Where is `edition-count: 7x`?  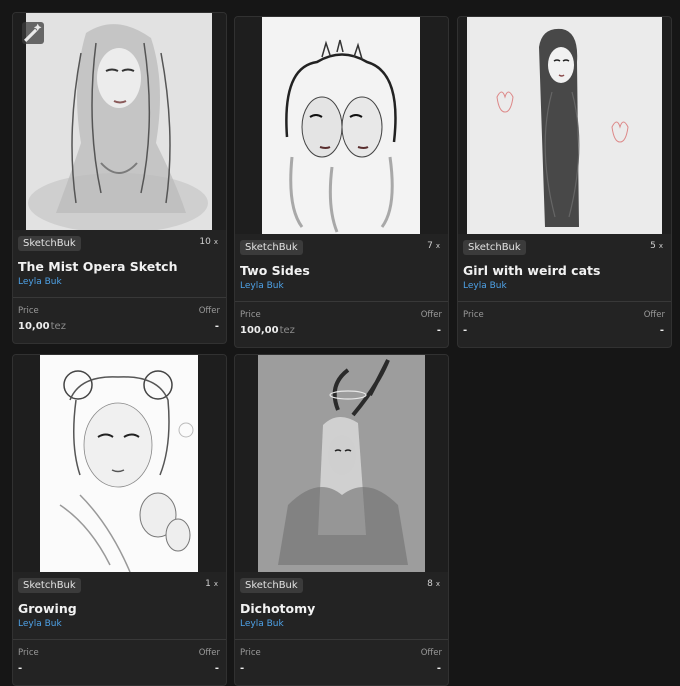 edition-count: 7x is located at coordinates (433, 246).